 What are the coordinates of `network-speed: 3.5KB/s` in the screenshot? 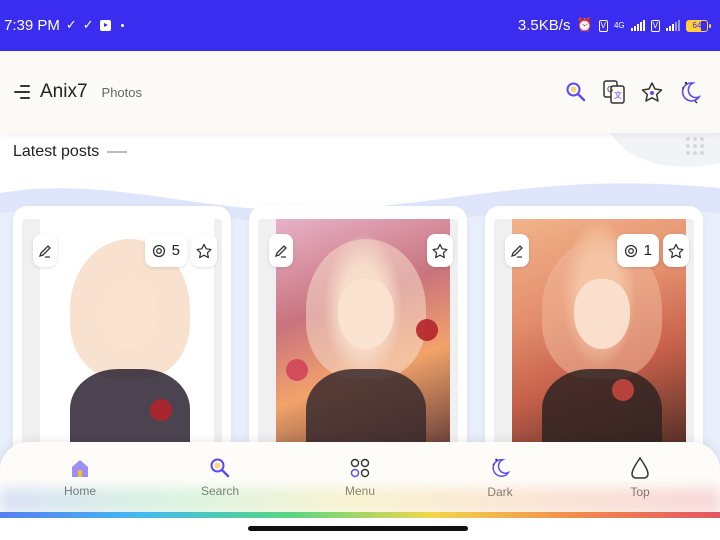 It's located at (544, 25).